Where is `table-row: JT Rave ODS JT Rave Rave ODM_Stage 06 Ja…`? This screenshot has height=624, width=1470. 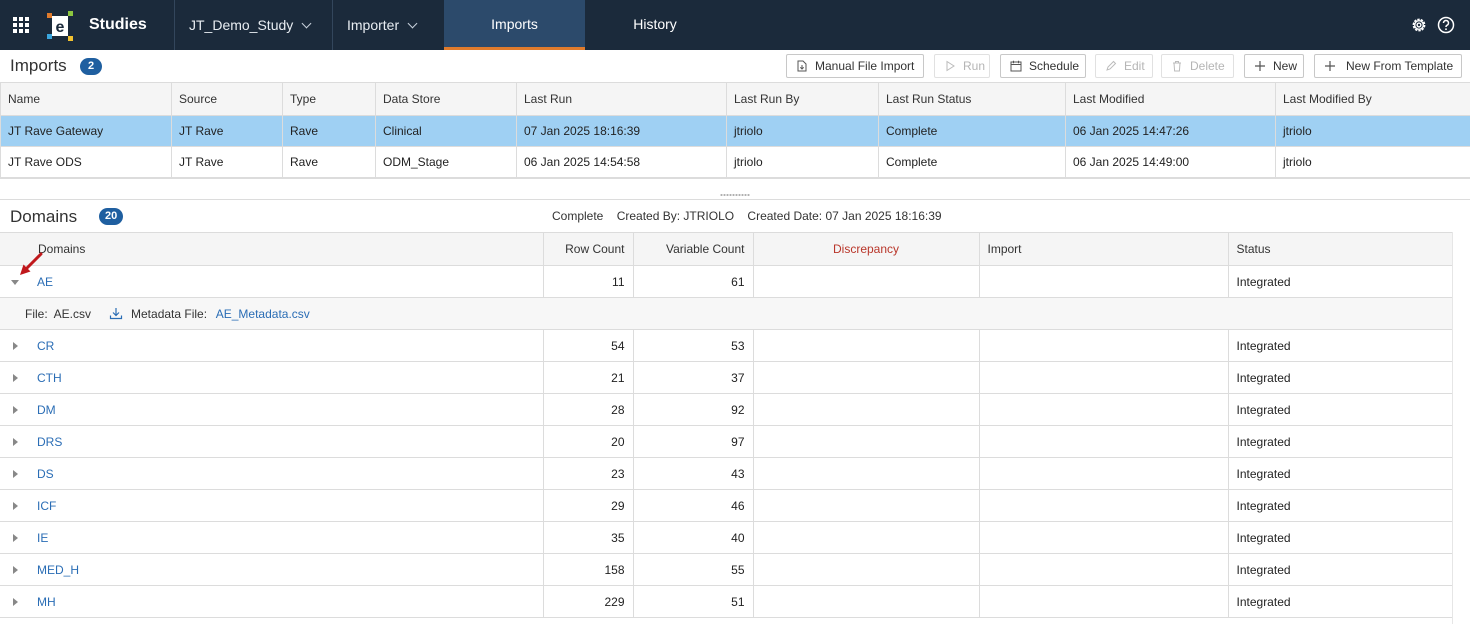 table-row: JT Rave ODS JT Rave Rave ODM_Stage 06 Ja… is located at coordinates (735, 162).